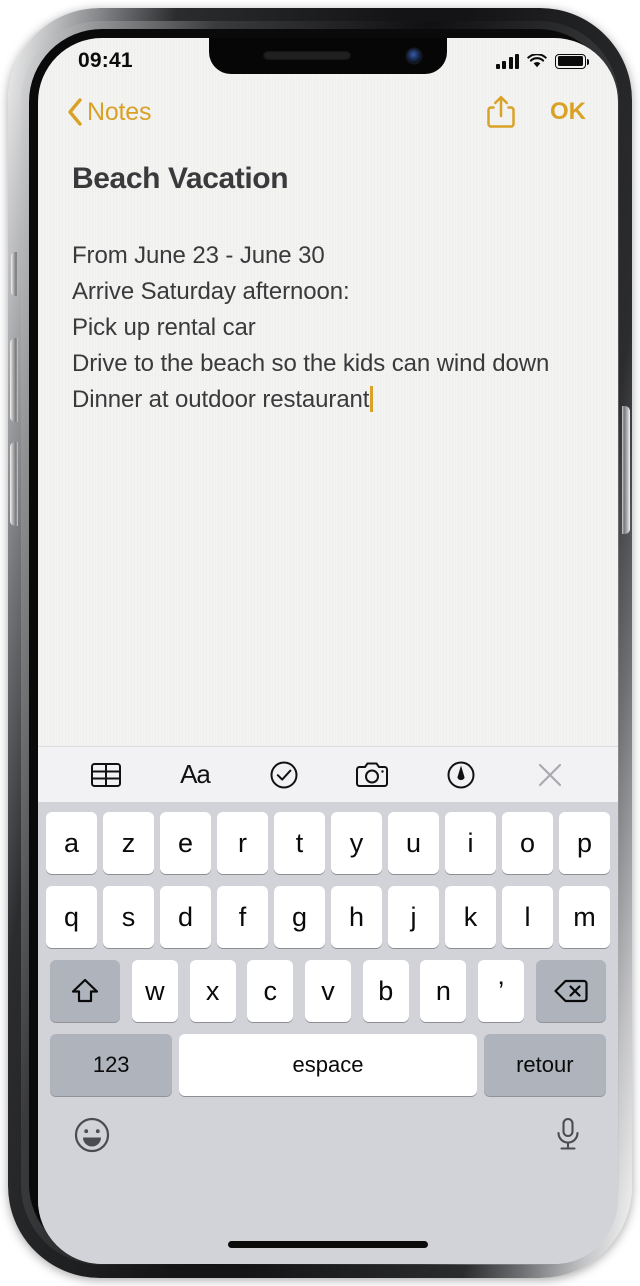 The width and height of the screenshot is (640, 1286). What do you see at coordinates (470, 843) in the screenshot?
I see `key-i: i` at bounding box center [470, 843].